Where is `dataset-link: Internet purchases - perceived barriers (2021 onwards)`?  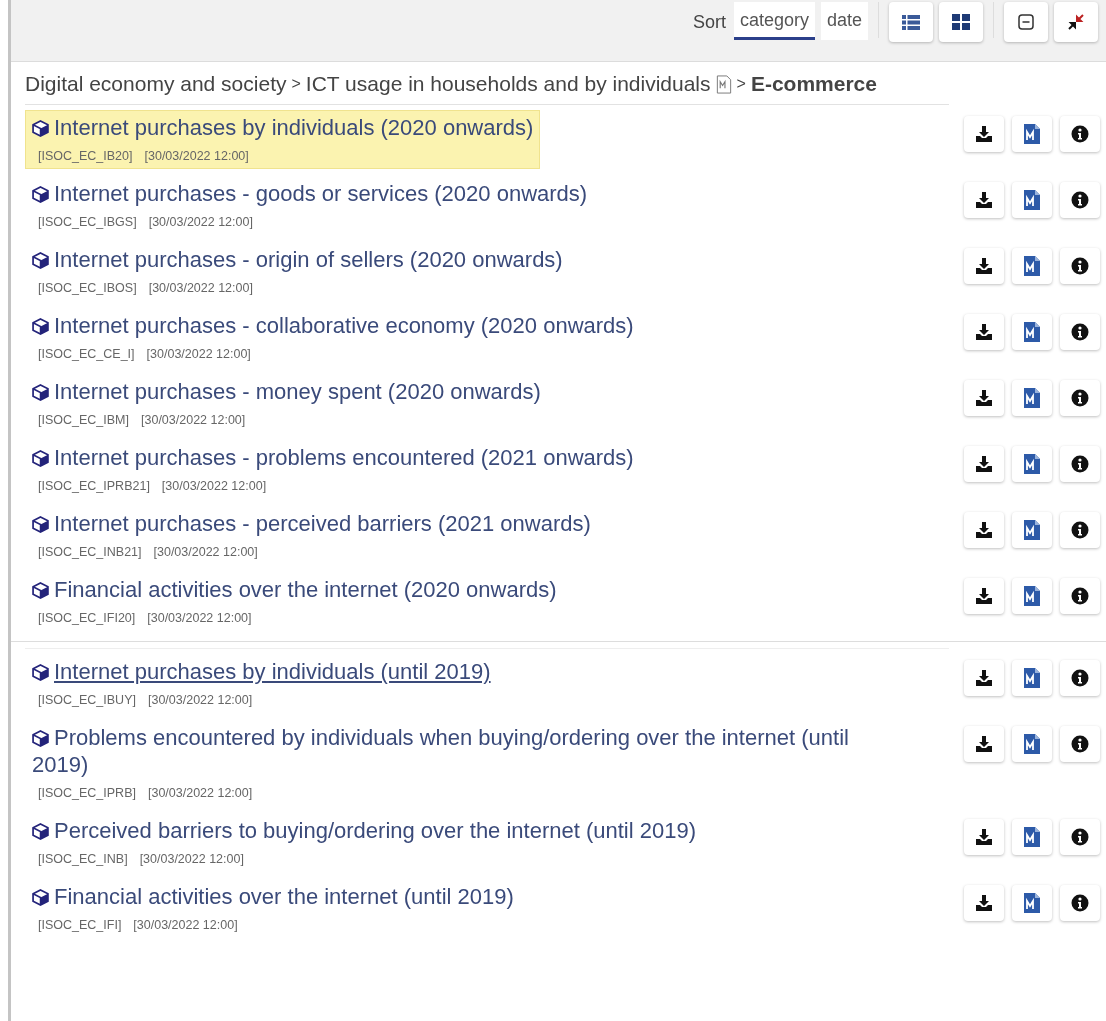 dataset-link: Internet purchases - perceived barriers (2021 onwards) is located at coordinates (311, 523).